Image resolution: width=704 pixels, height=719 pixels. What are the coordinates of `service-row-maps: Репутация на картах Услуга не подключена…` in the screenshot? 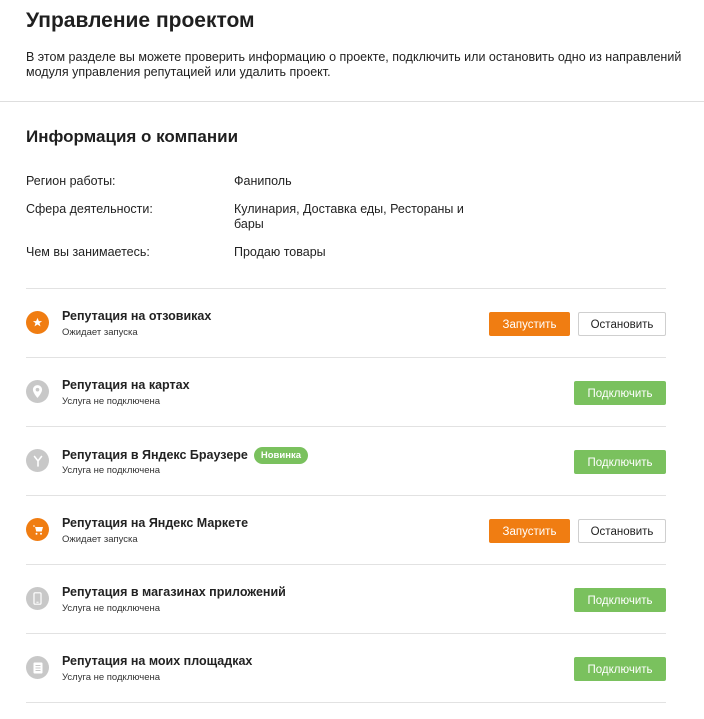 It's located at (346, 392).